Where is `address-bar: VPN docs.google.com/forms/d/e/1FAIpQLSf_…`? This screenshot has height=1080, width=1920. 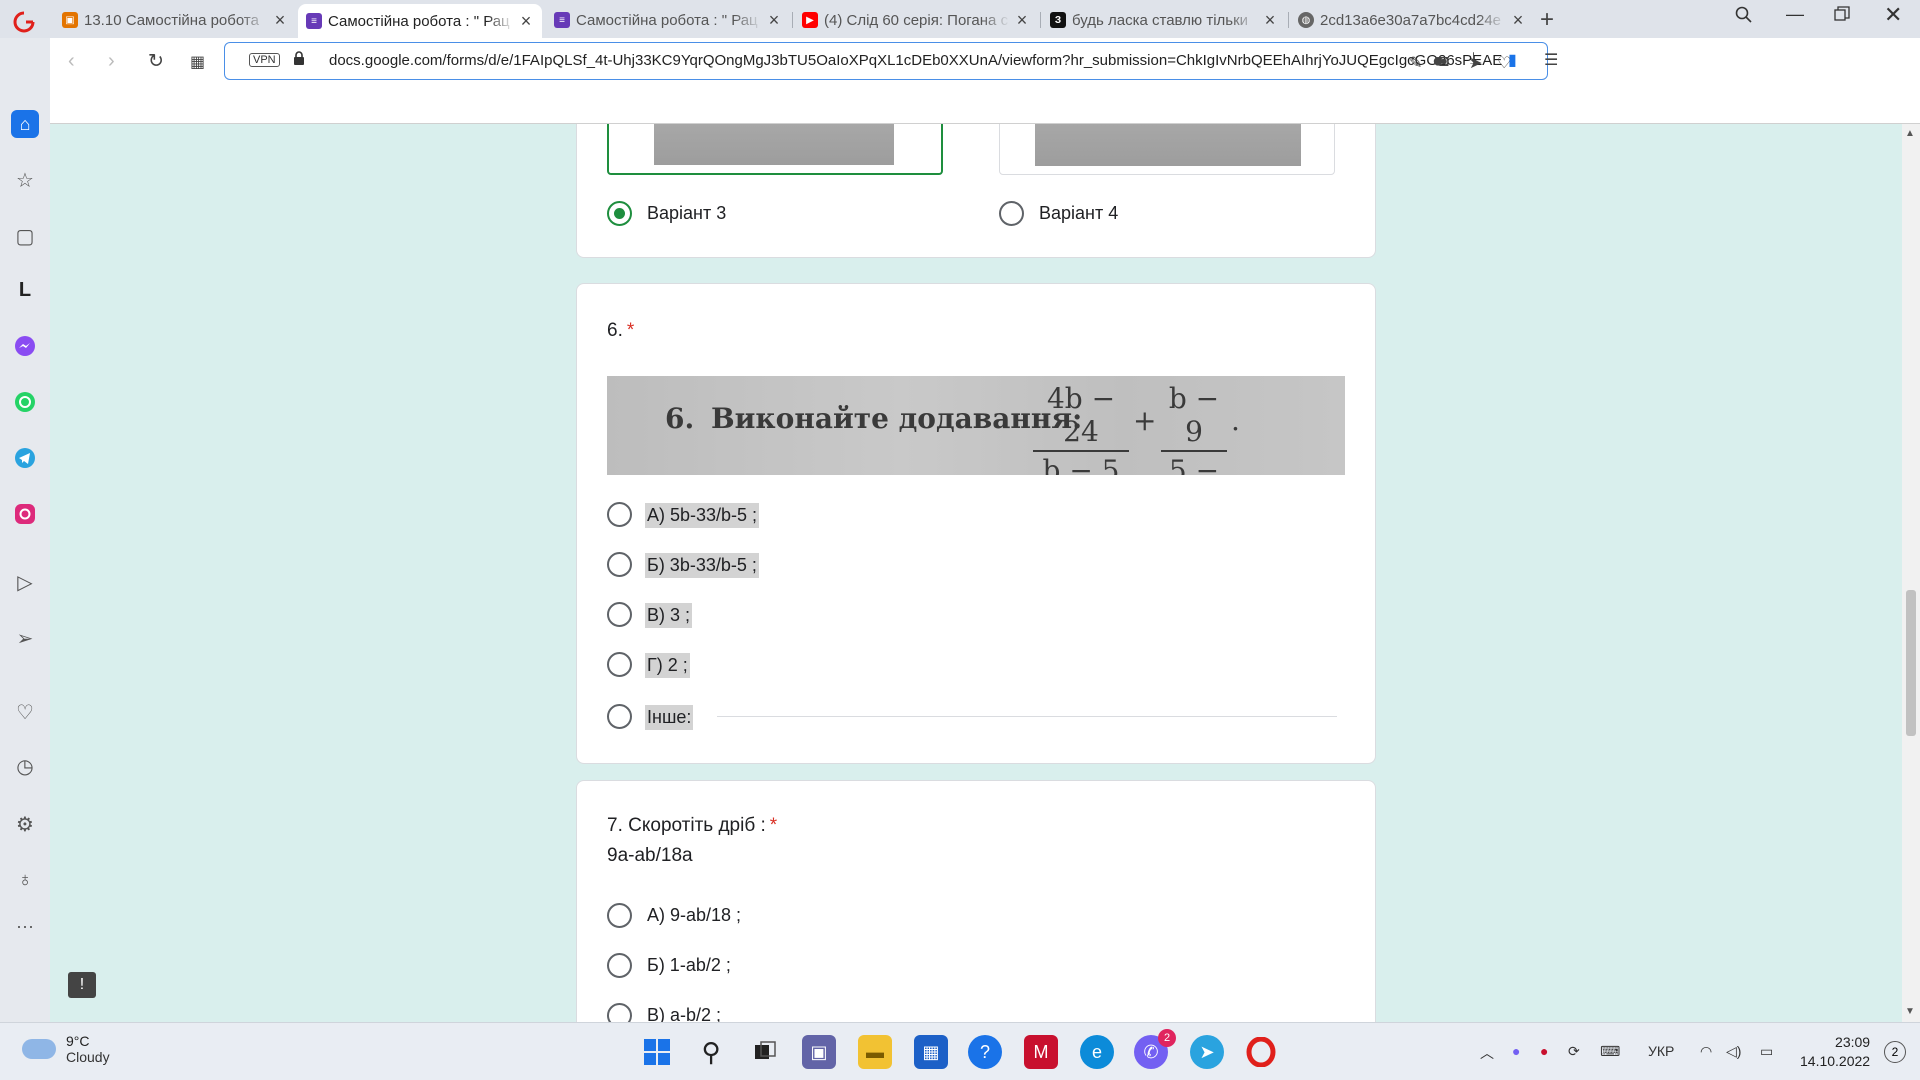 address-bar: VPN docs.google.com/forms/d/e/1FAIpQLSf_… is located at coordinates (886, 61).